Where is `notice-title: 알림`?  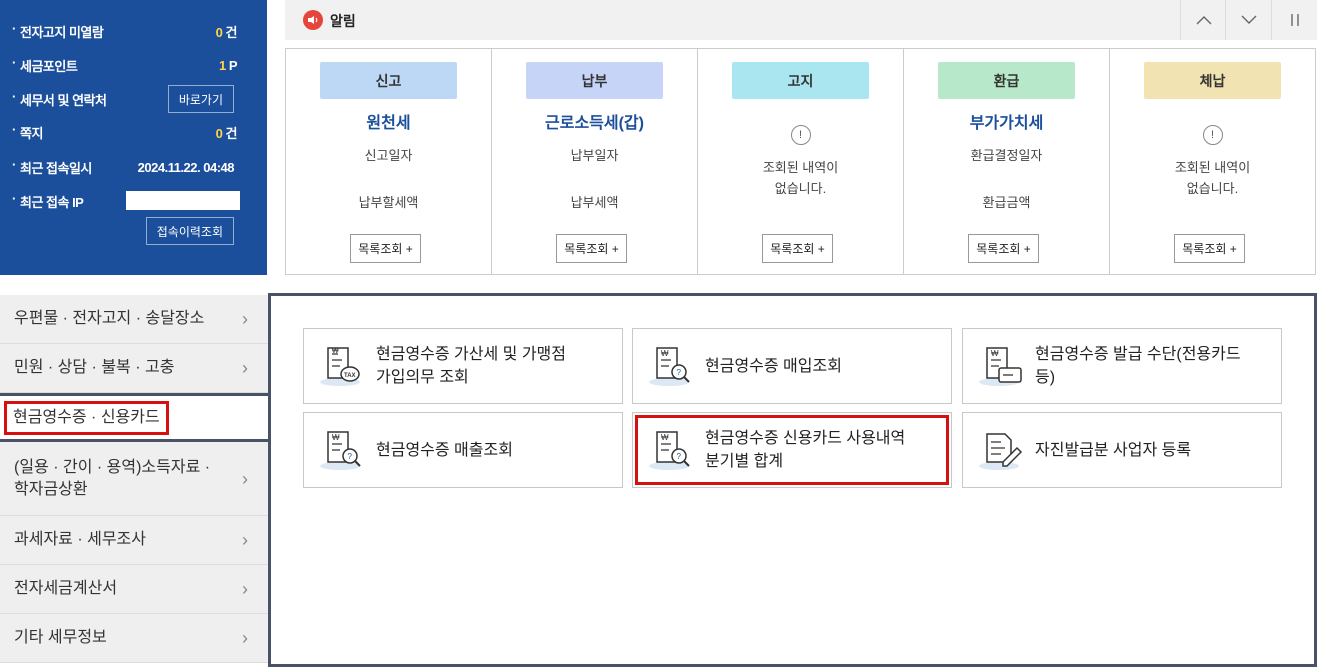
notice-title: 알림 is located at coordinates (343, 21).